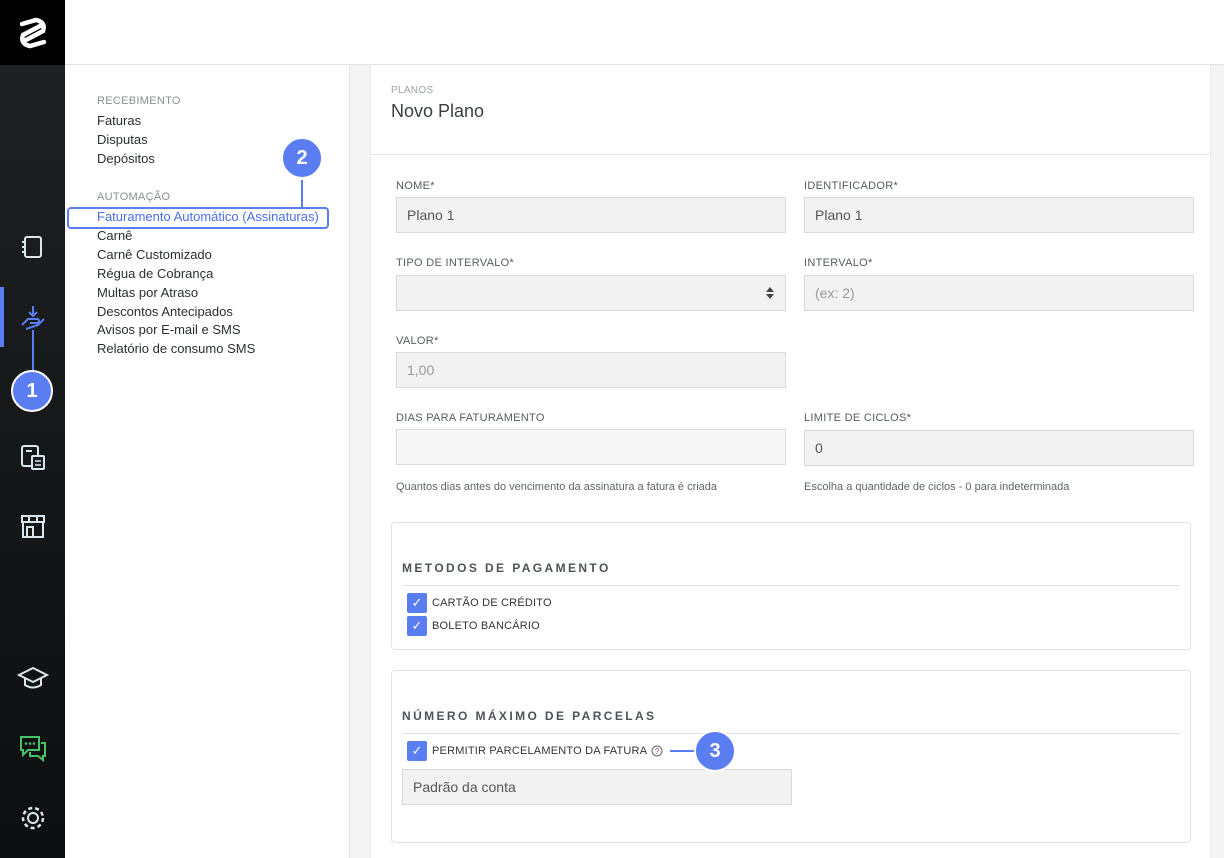  I want to click on section-title-recebimento: RECEBIMENTO, so click(139, 101).